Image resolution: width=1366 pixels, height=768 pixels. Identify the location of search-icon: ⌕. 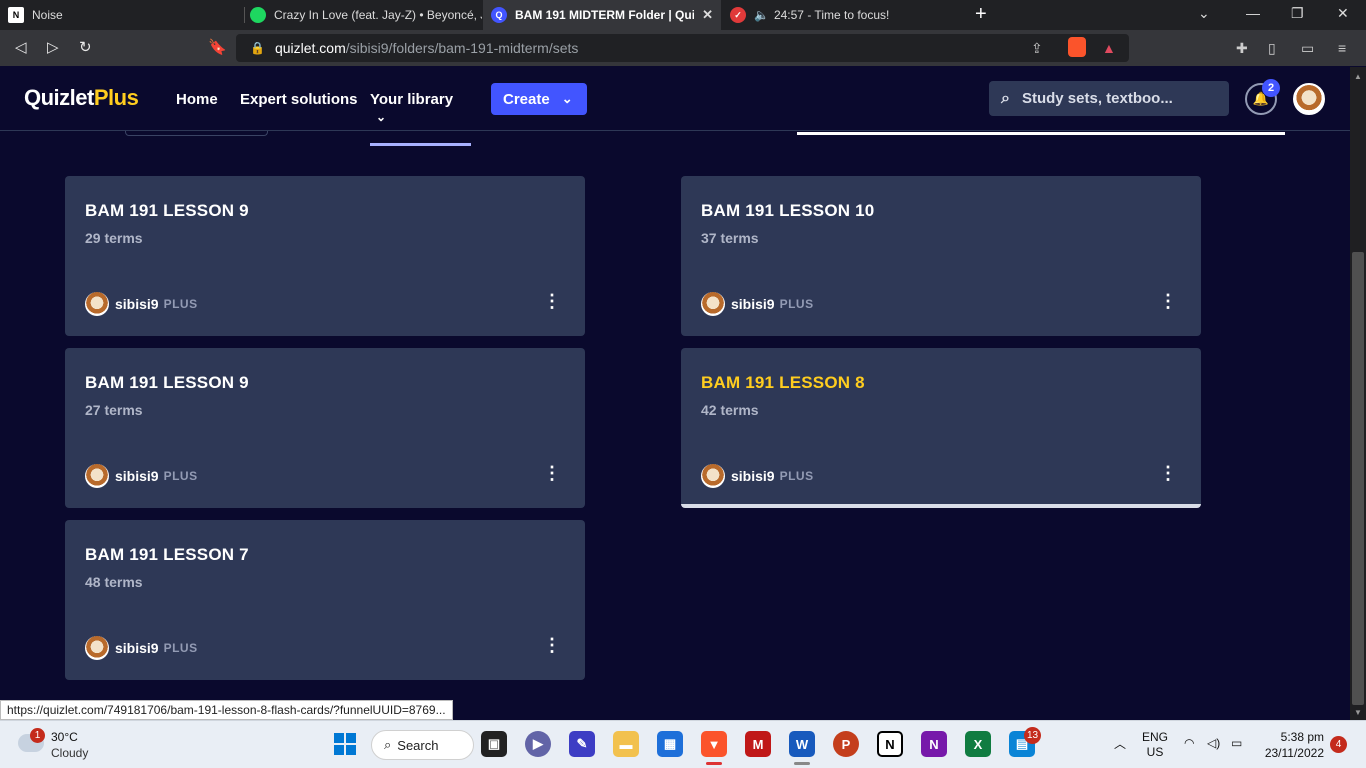
(388, 744).